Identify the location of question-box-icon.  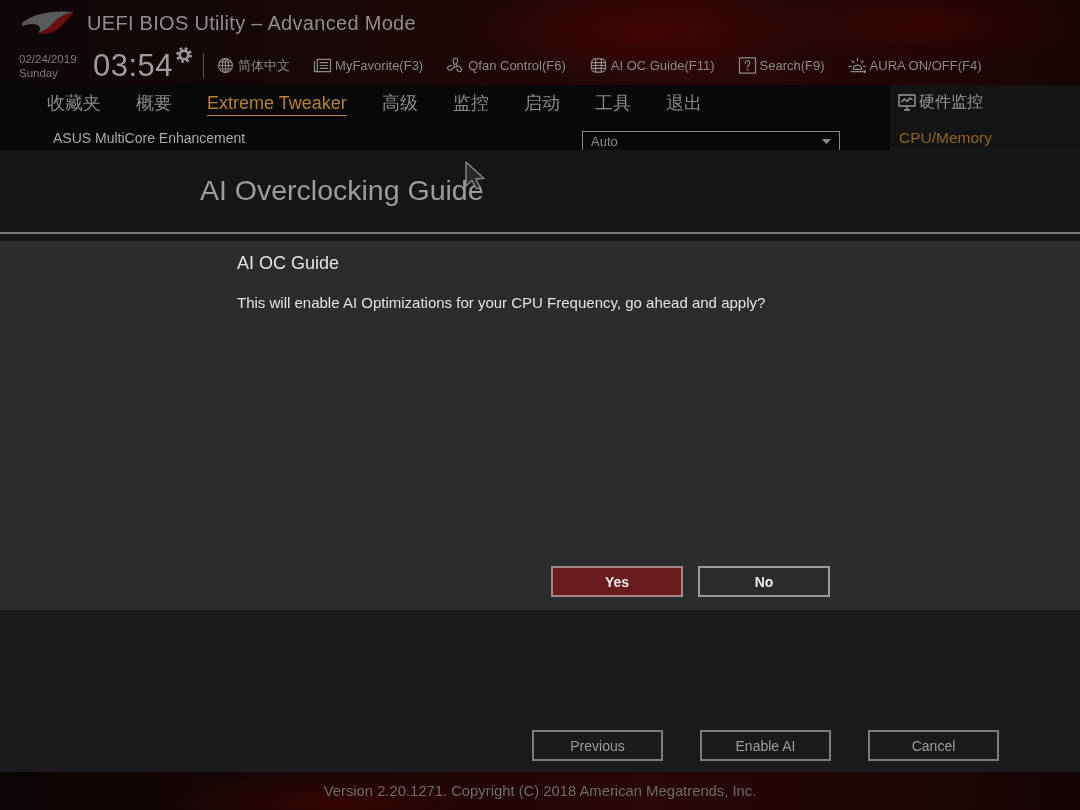
(747, 65).